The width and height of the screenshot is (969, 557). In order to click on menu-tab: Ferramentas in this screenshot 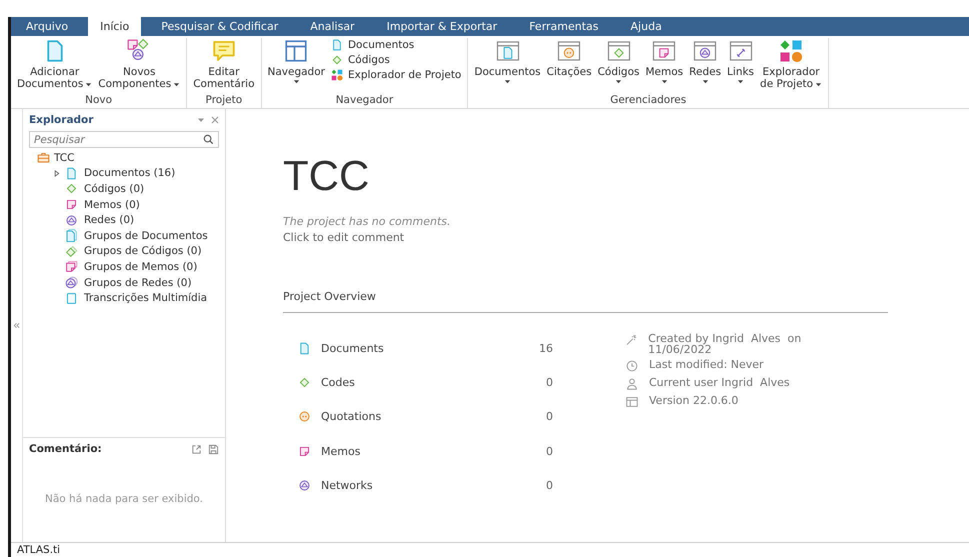, I will do `click(564, 26)`.